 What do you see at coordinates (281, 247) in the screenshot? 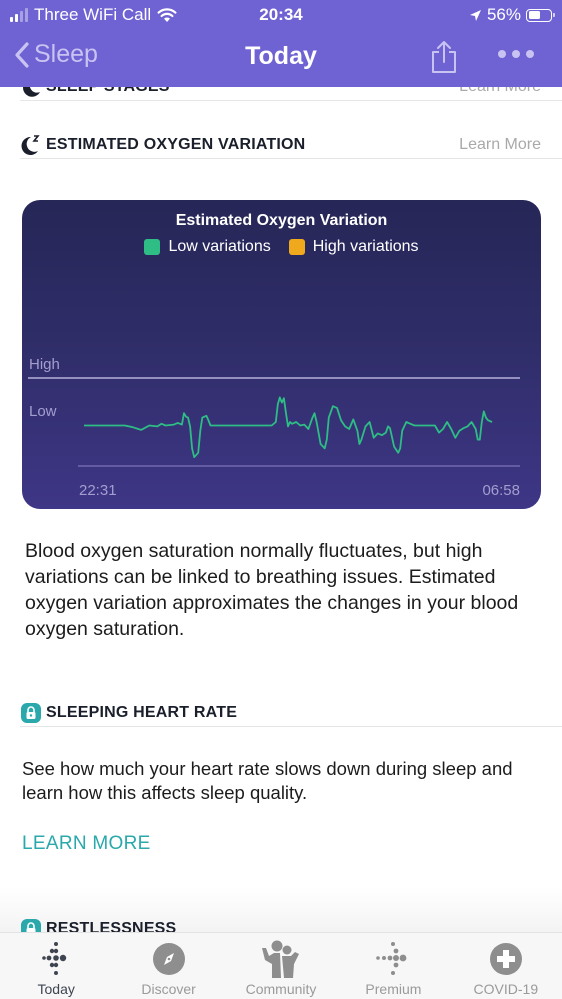
I see `chart-legend: Low variations High variations` at bounding box center [281, 247].